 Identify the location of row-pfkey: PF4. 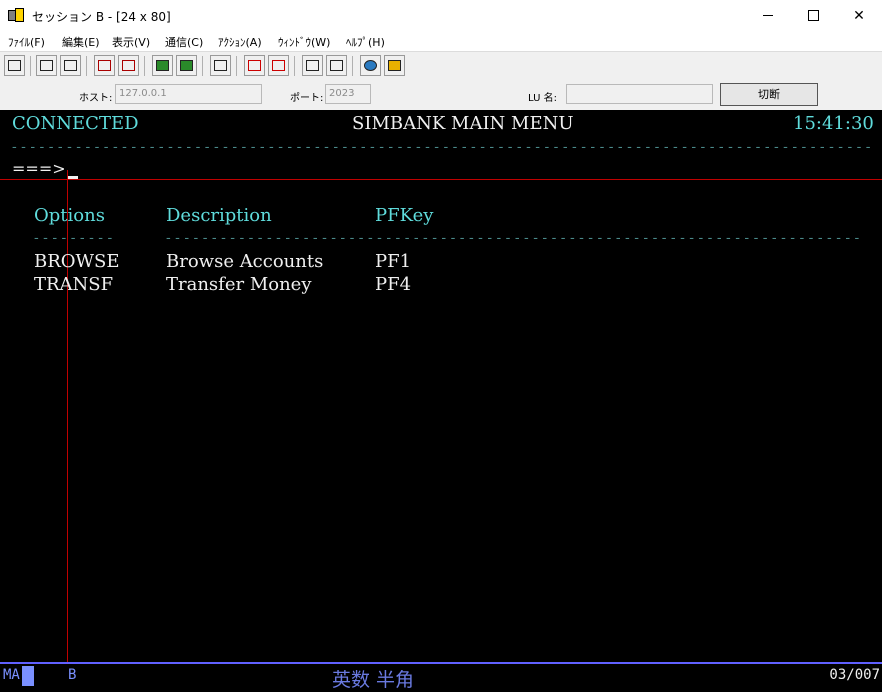
(393, 284).